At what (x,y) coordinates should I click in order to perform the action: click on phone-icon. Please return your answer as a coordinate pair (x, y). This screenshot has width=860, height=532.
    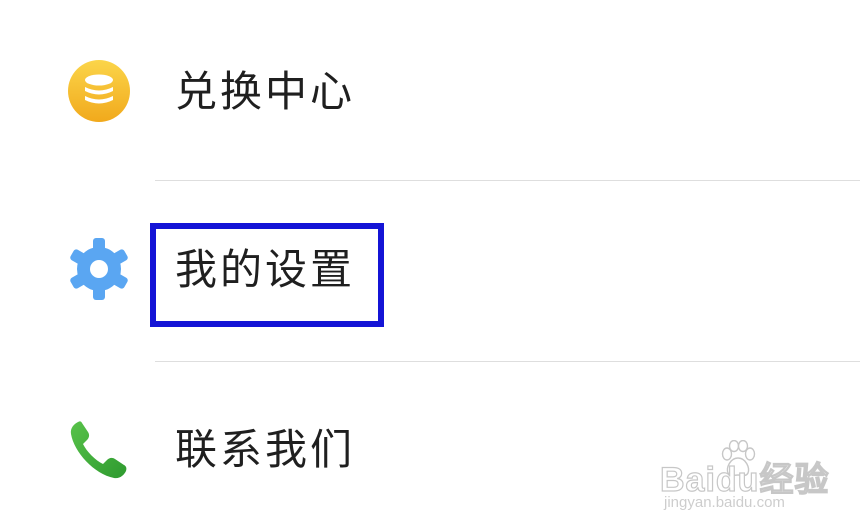
    Looking at the image, I should click on (99, 449).